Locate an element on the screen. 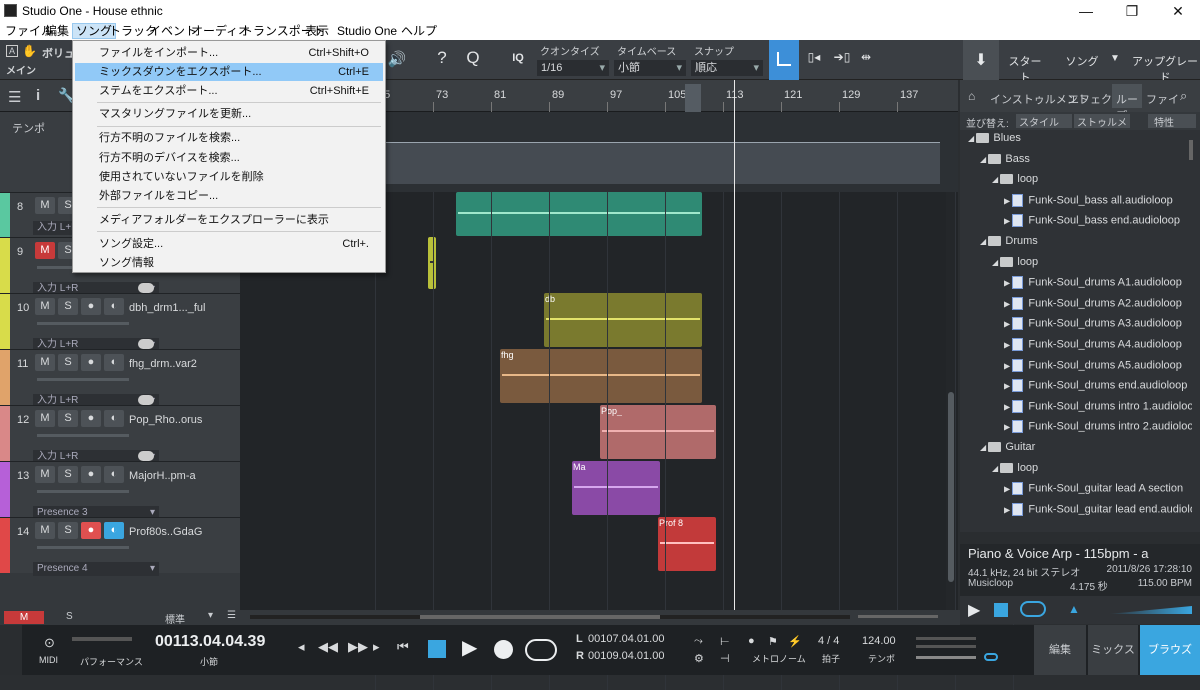 Image resolution: width=1200 pixels, height=690 pixels. loop-marker is located at coordinates (693, 98).